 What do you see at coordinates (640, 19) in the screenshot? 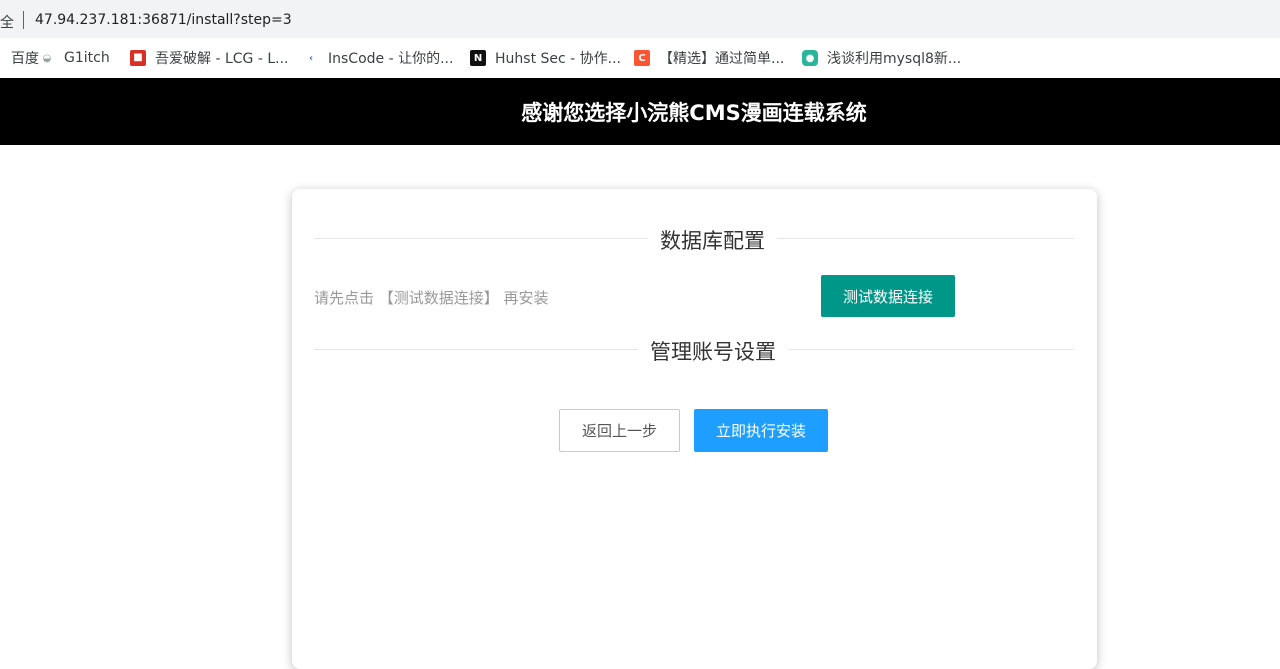
I see `address-bar: 全 47.94.237.181:36871/install?step=3` at bounding box center [640, 19].